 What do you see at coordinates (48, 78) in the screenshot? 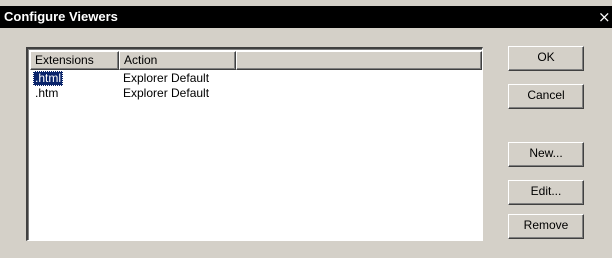
I see `extension-cell: .html` at bounding box center [48, 78].